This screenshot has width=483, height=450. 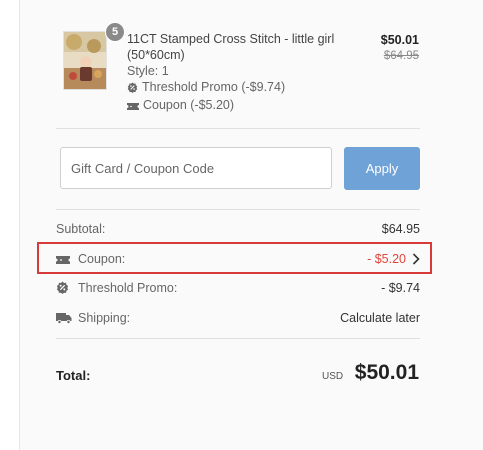 What do you see at coordinates (238, 318) in the screenshot?
I see `shipping-row: Shipping: Calculate later` at bounding box center [238, 318].